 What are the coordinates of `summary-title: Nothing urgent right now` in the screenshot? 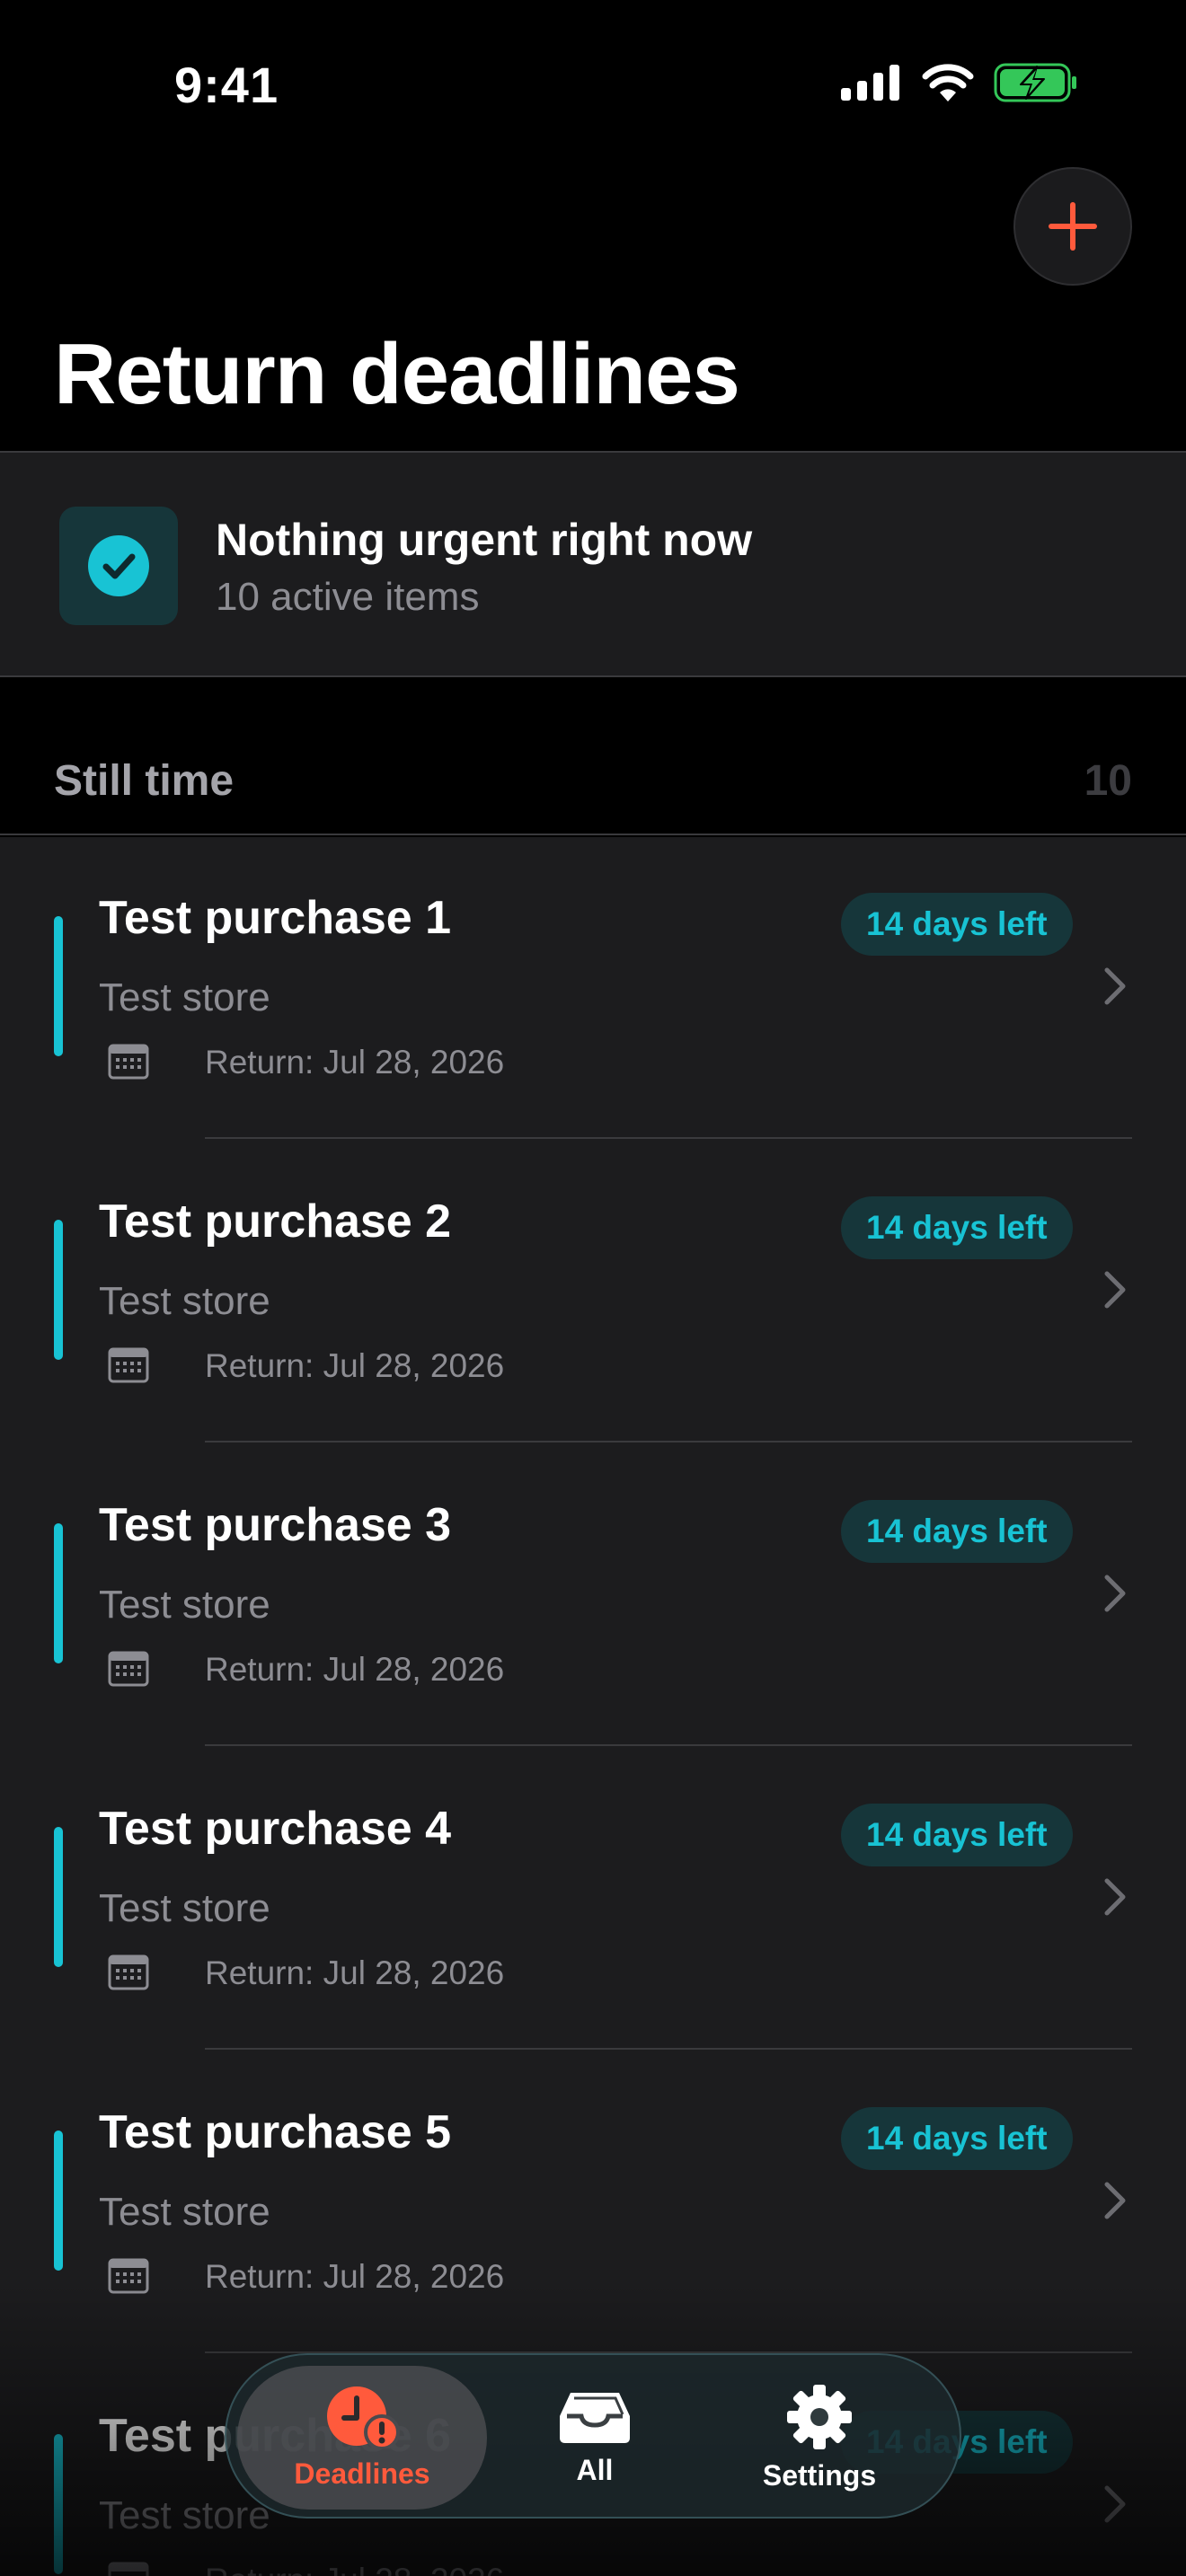 It's located at (484, 540).